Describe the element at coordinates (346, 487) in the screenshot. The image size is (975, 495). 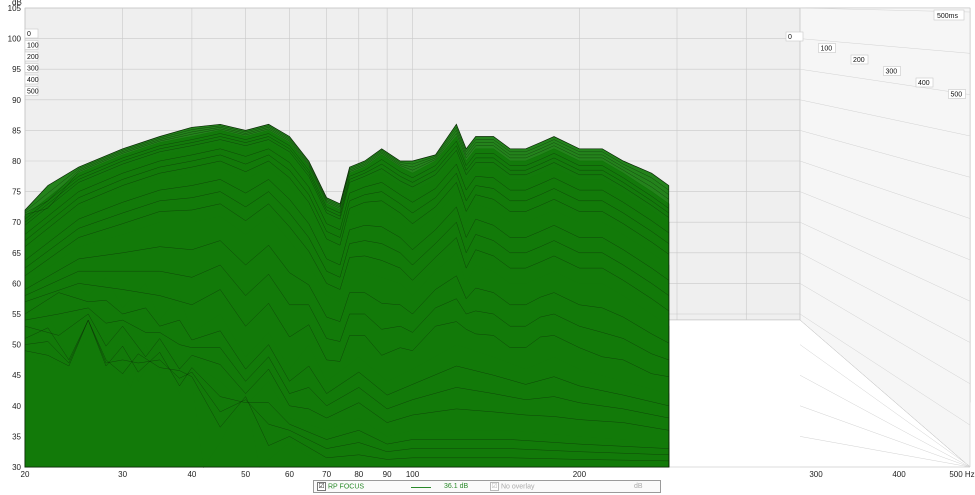
I see `measurement-name: RP FOCUS` at that location.